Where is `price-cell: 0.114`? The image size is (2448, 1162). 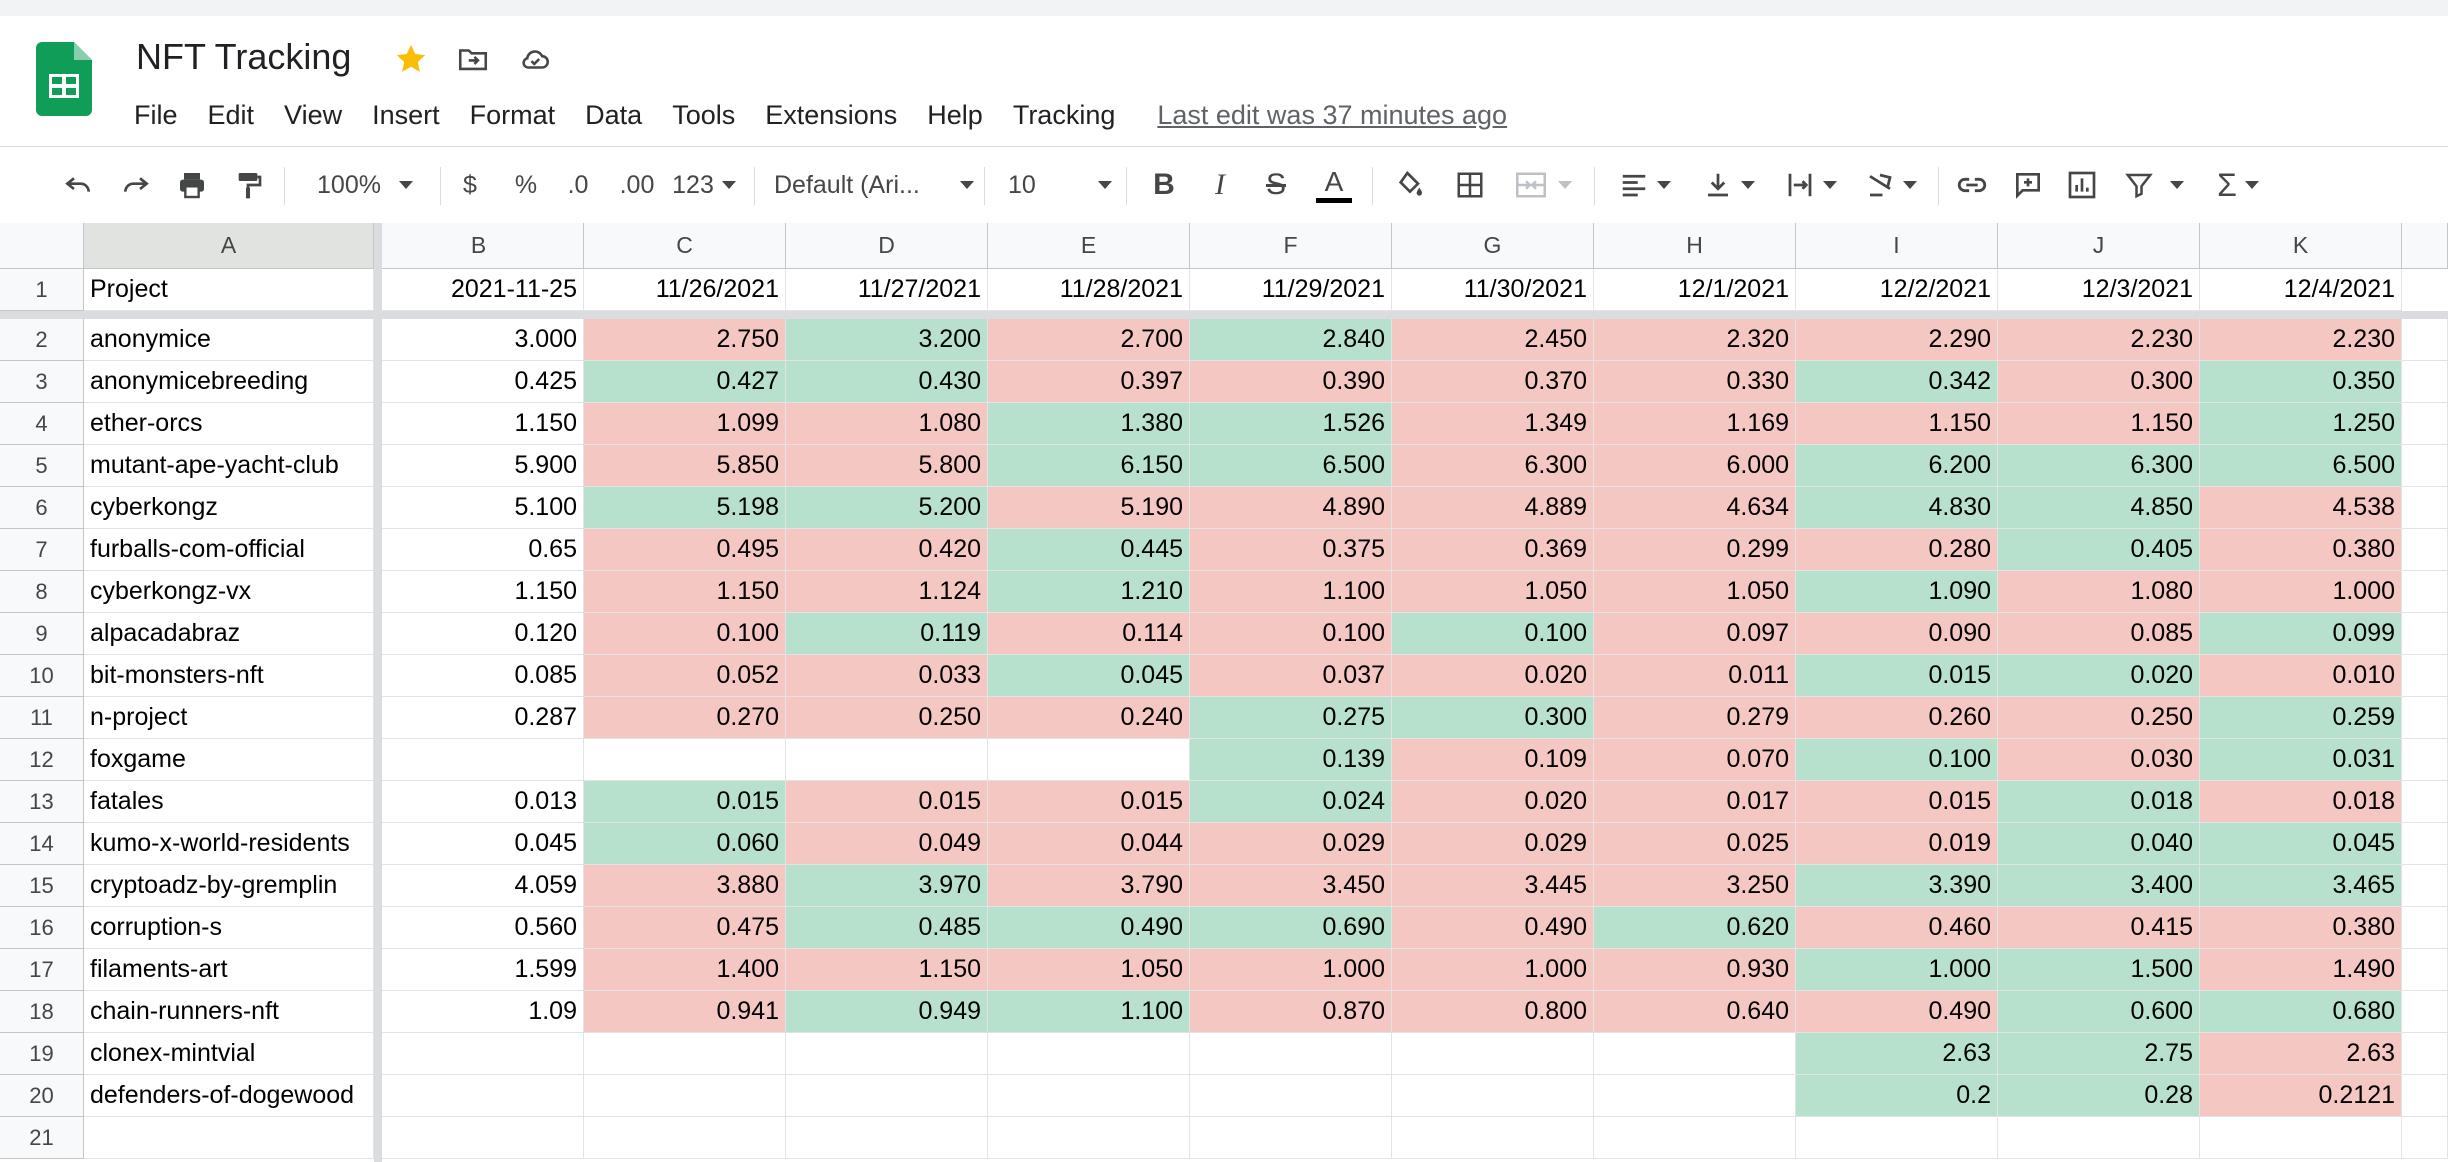
price-cell: 0.114 is located at coordinates (1089, 634).